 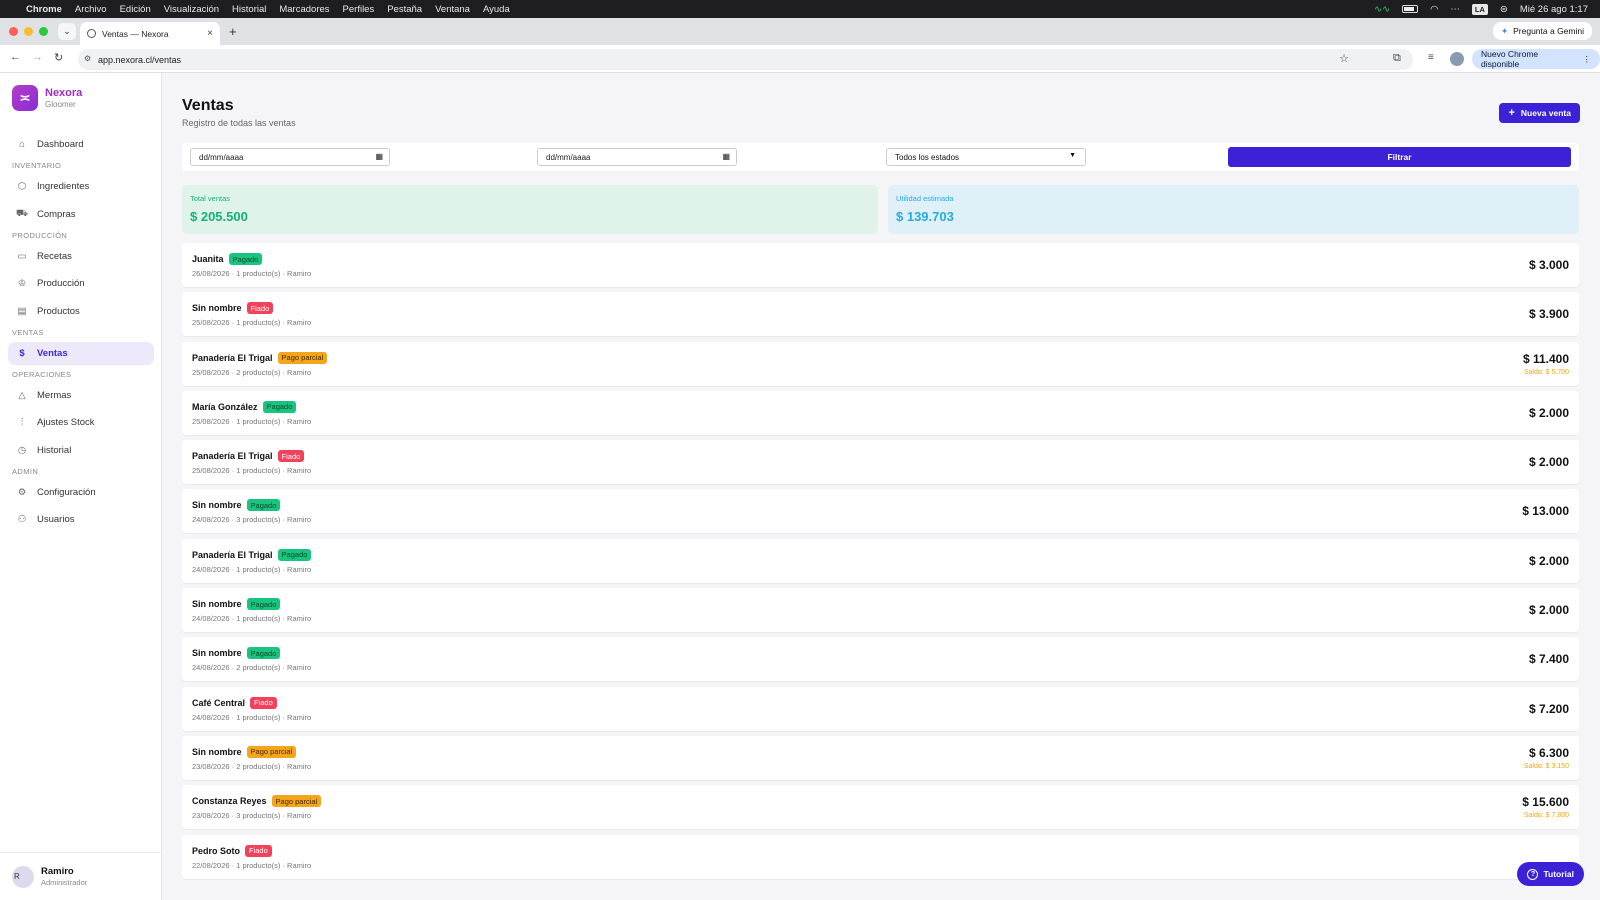 I want to click on extensions-icon: ⧉, so click(x=1397, y=58).